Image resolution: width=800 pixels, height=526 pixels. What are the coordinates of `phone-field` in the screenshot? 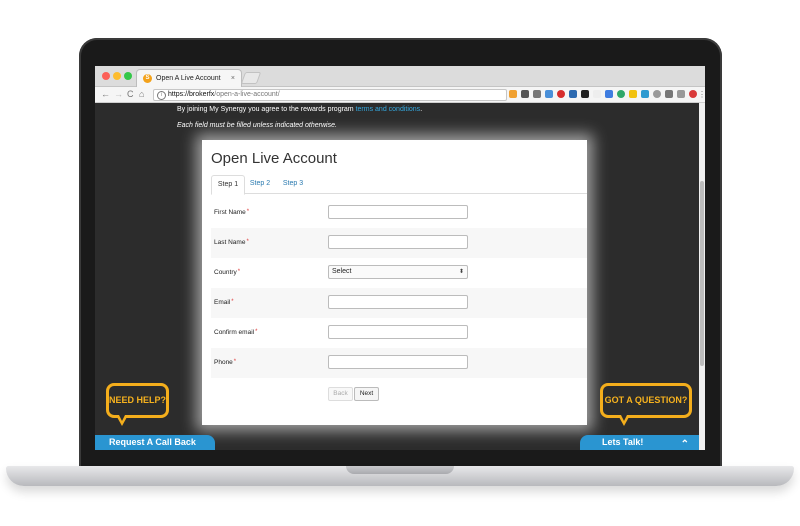 It's located at (398, 362).